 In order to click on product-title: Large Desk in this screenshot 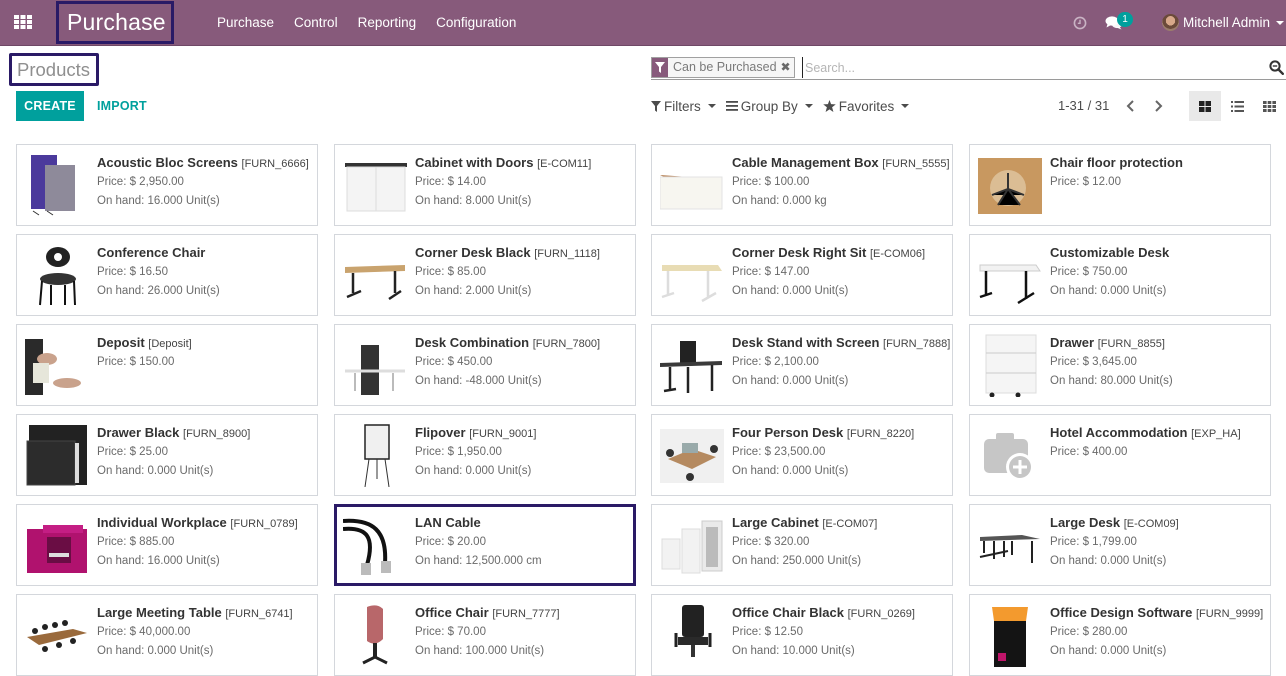, I will do `click(1085, 522)`.